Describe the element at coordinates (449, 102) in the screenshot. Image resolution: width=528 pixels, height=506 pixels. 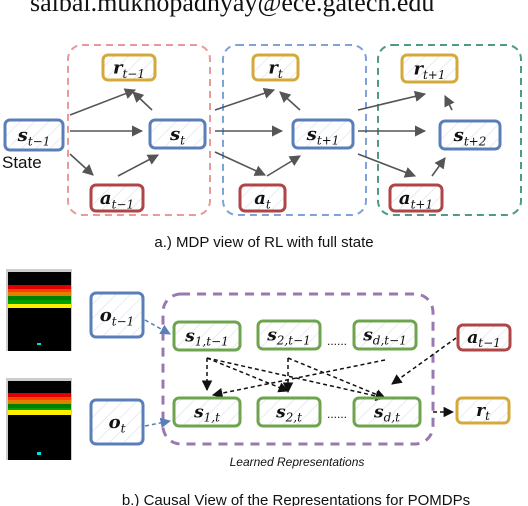
I see `arrow-s-t2-to-r-t1` at that location.